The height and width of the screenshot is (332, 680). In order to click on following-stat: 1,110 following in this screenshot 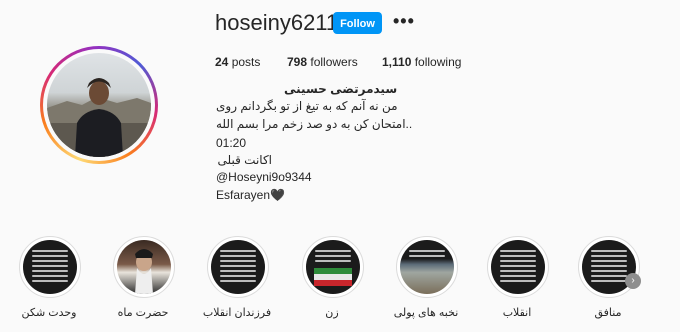, I will do `click(421, 62)`.